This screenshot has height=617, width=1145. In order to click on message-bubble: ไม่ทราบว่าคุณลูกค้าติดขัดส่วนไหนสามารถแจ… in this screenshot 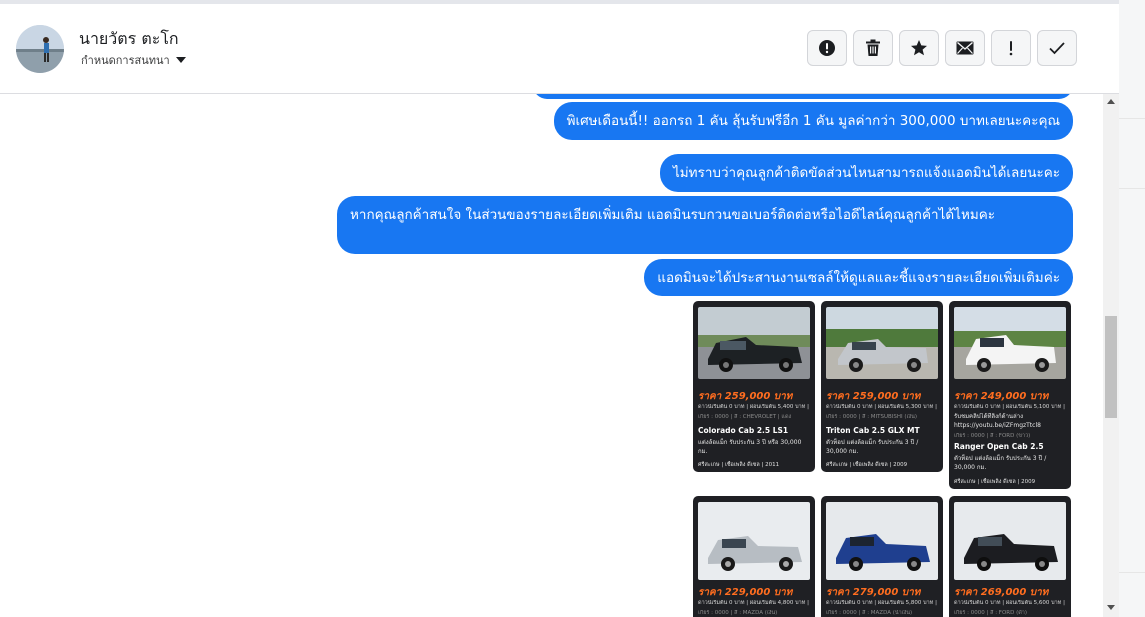, I will do `click(866, 173)`.